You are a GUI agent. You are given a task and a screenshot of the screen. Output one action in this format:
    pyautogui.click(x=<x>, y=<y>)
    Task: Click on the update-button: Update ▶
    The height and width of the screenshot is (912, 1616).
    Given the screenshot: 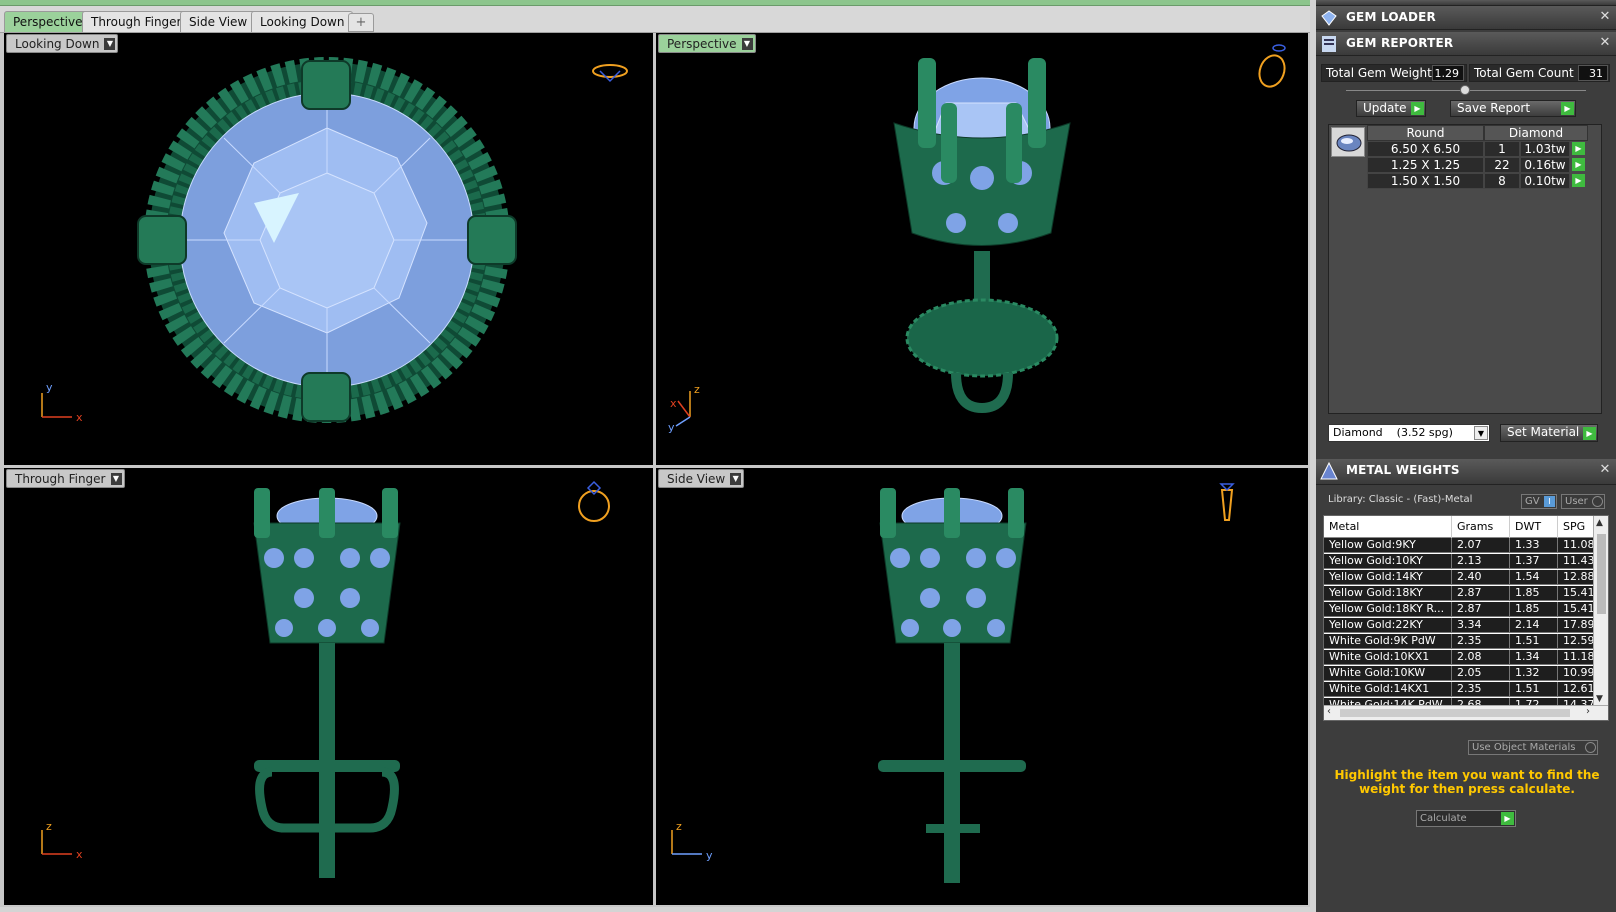 What is the action you would take?
    pyautogui.click(x=1391, y=108)
    